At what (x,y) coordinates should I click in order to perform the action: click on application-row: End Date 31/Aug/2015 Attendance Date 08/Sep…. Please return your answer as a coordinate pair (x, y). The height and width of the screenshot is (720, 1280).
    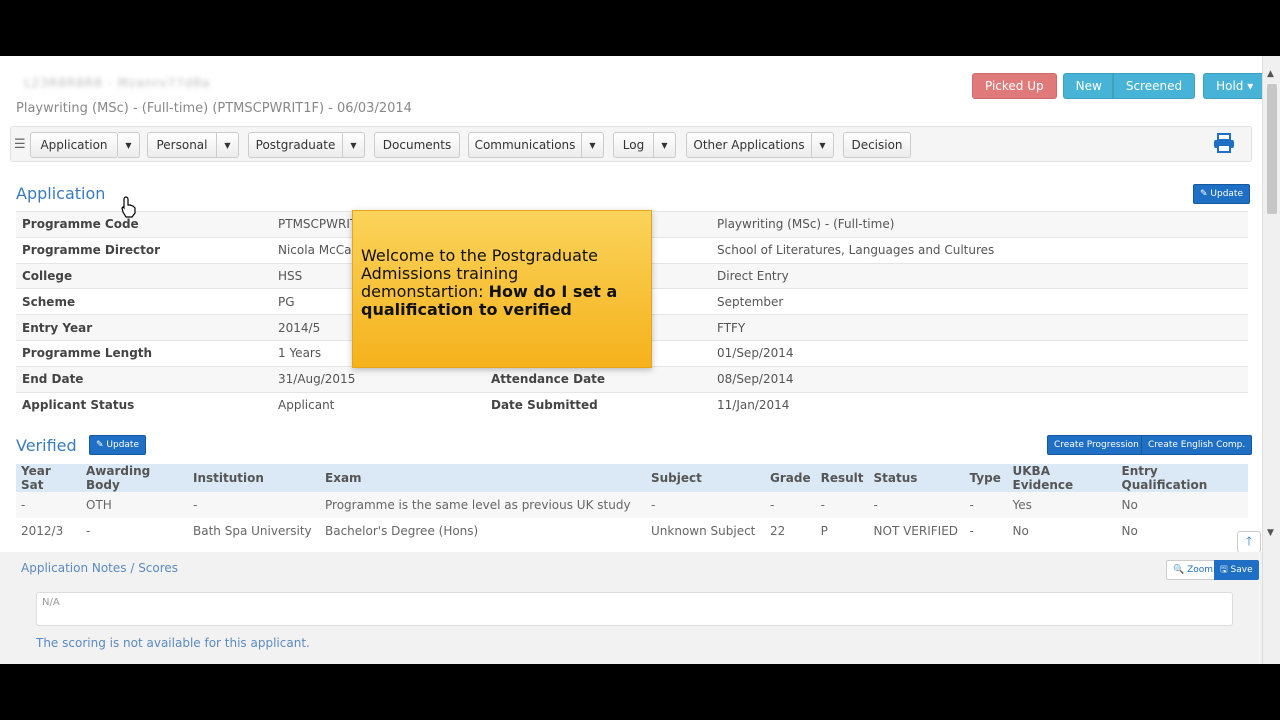
    Looking at the image, I should click on (632, 379).